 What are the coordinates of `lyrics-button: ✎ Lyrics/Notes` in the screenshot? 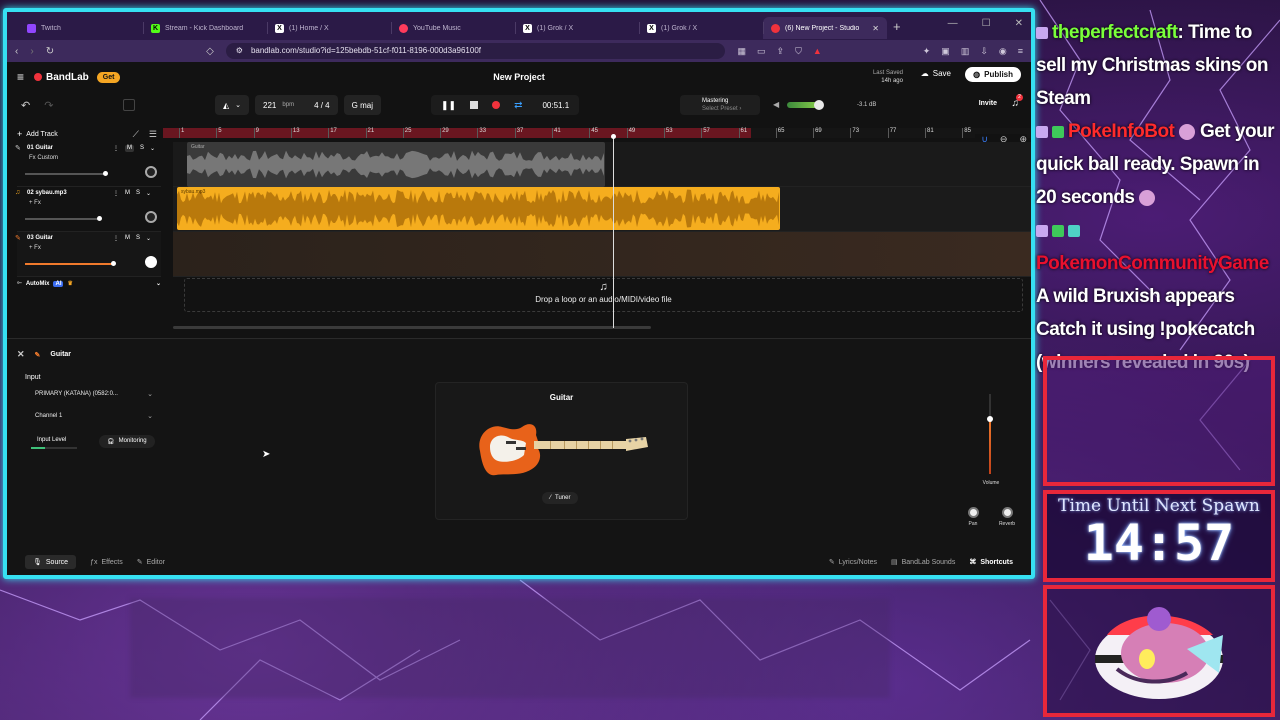 It's located at (853, 562).